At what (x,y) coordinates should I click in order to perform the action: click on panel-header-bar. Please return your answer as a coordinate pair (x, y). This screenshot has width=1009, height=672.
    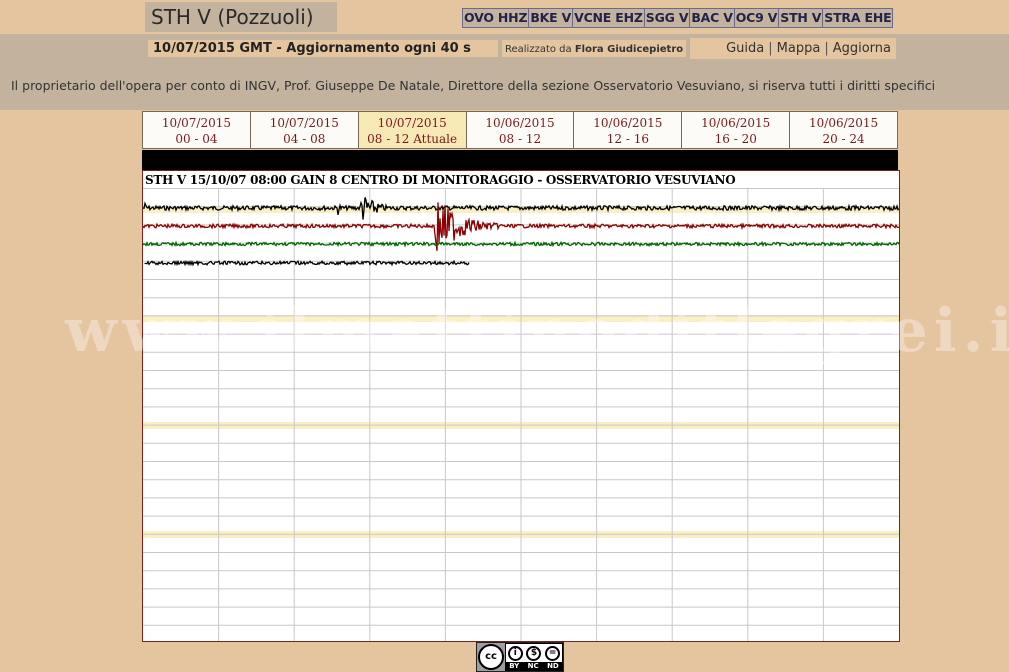
    Looking at the image, I should click on (520, 160).